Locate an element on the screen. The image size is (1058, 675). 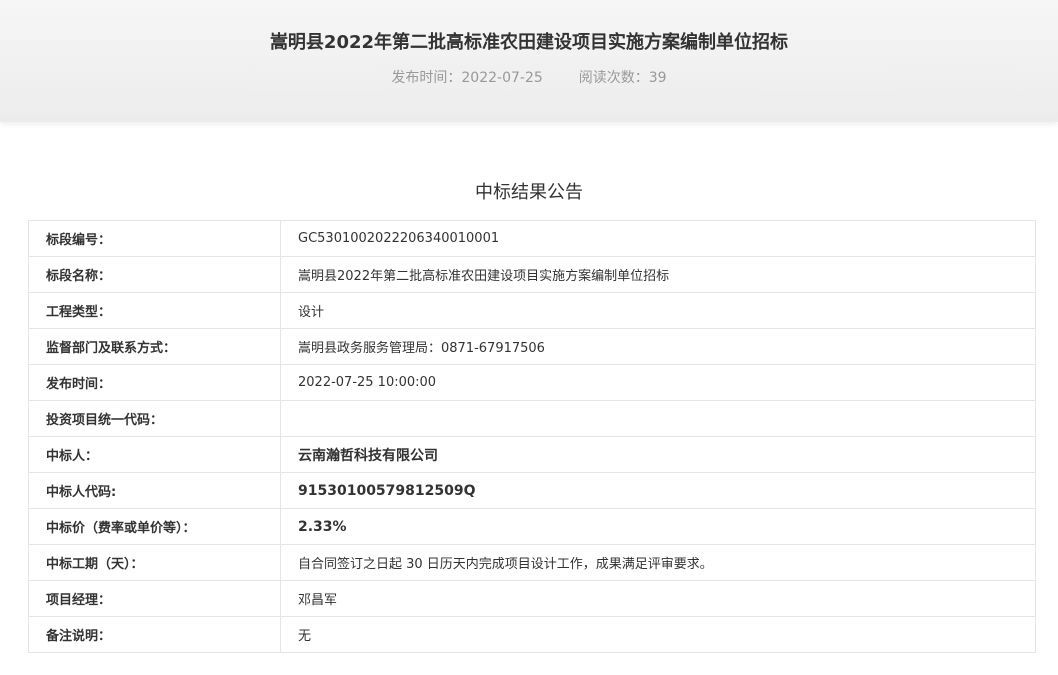
publish-label: 发布时间： is located at coordinates (426, 78).